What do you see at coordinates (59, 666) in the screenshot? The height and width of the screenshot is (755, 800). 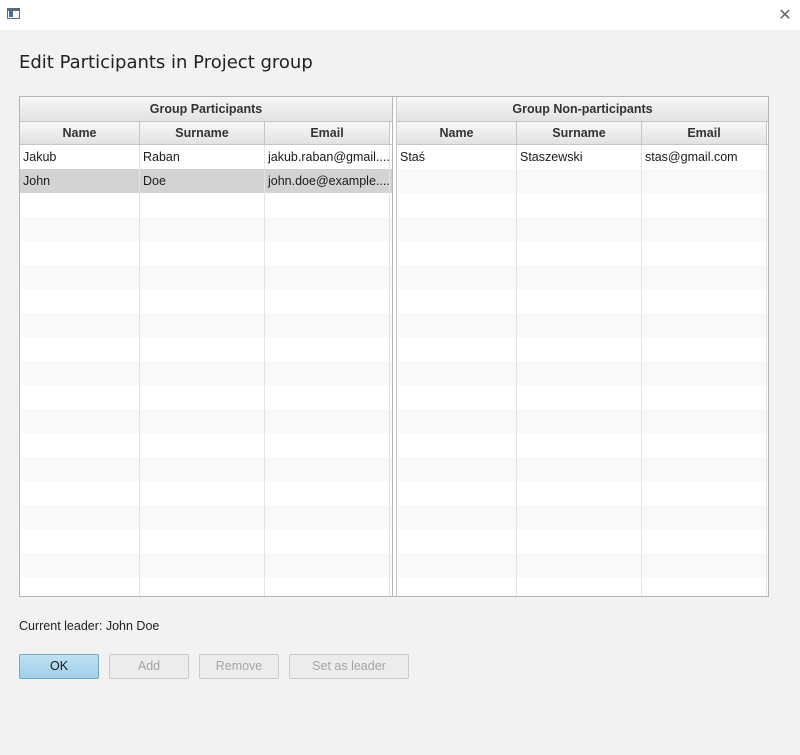 I see `ok-button: OK` at bounding box center [59, 666].